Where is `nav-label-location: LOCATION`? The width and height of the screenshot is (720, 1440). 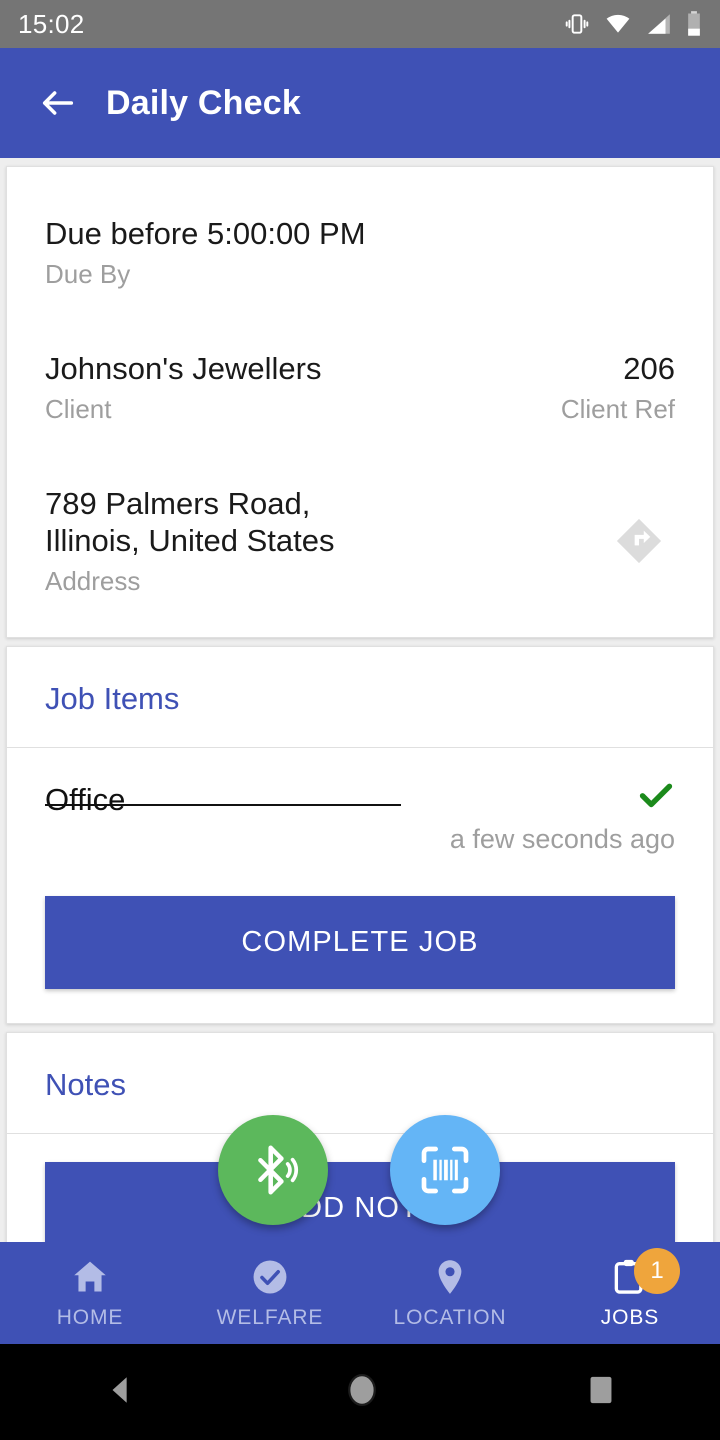
nav-label-location: LOCATION is located at coordinates (450, 1317).